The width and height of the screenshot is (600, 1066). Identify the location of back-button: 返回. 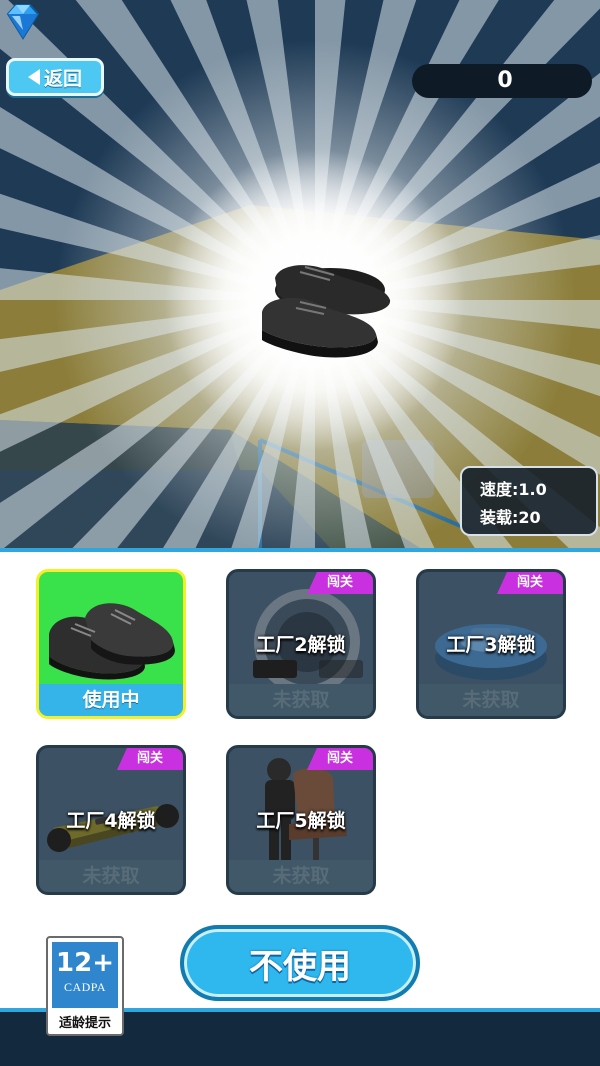
(55, 77).